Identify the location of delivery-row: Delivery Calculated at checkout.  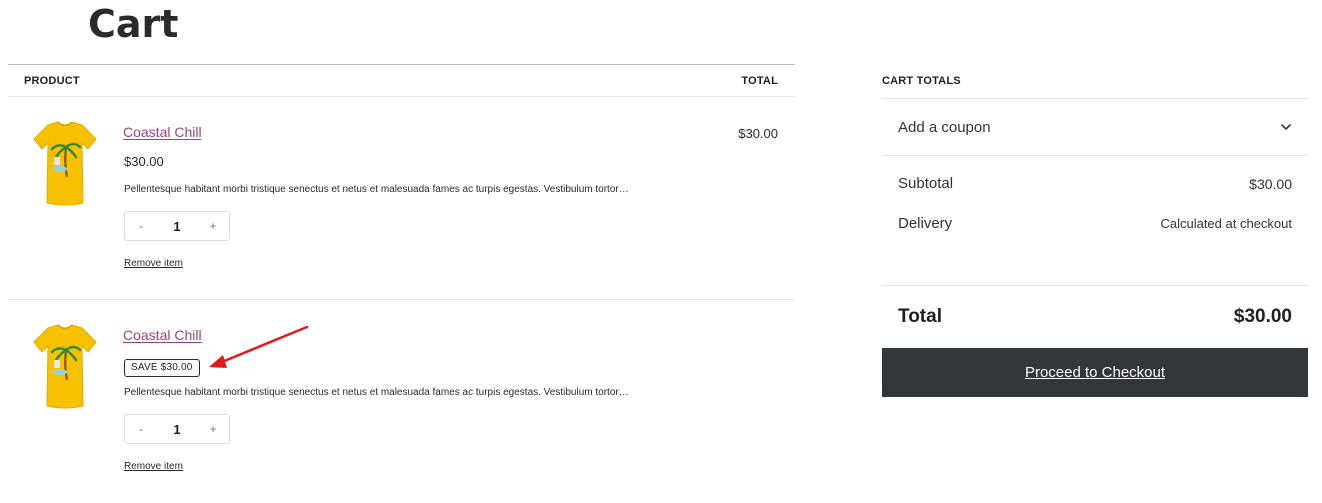
(1095, 223).